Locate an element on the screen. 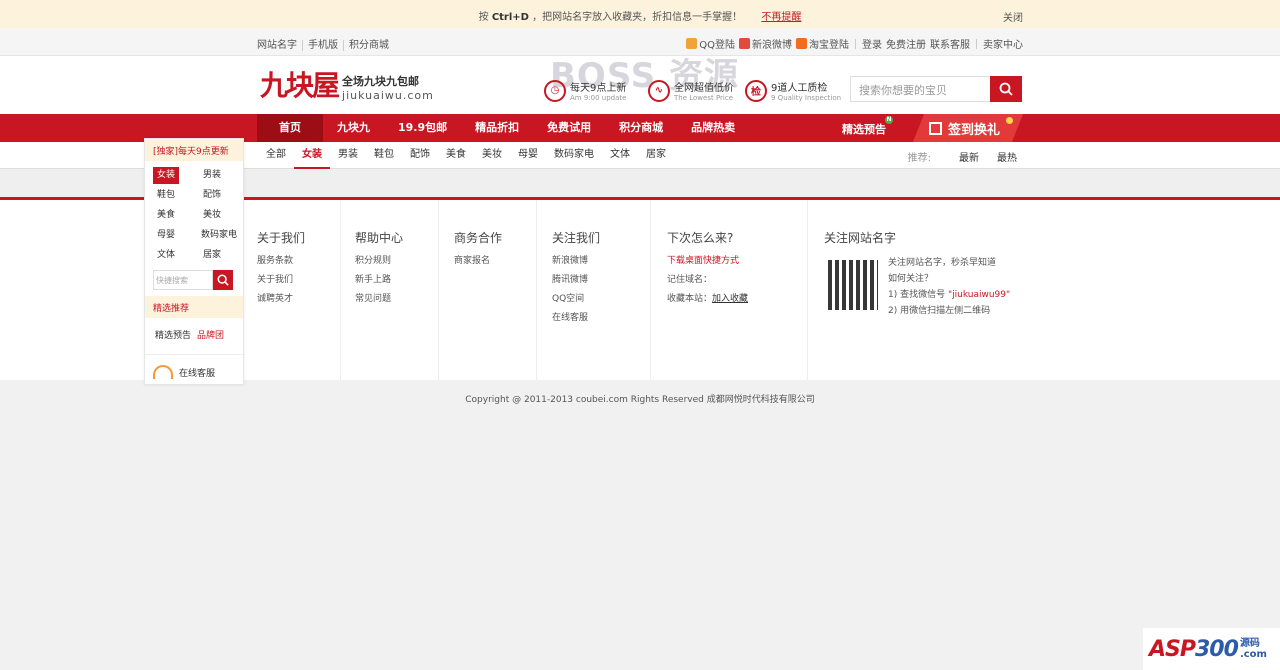  side-cat-food: 美食 is located at coordinates (166, 215).